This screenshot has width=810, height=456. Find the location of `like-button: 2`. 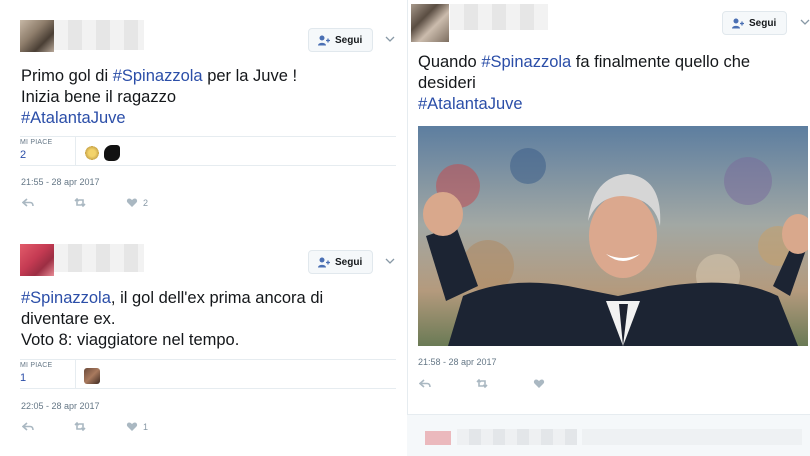

like-button: 2 is located at coordinates (137, 202).